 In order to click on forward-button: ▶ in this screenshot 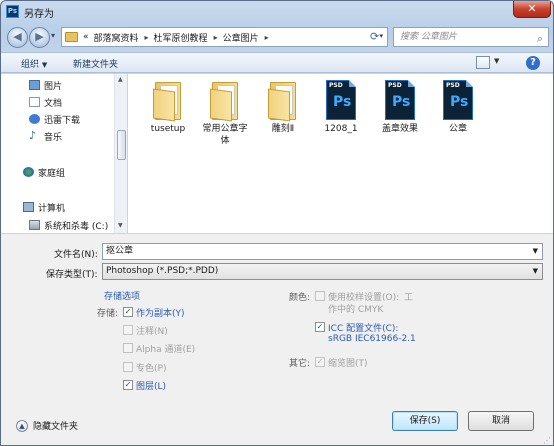, I will do `click(39, 37)`.